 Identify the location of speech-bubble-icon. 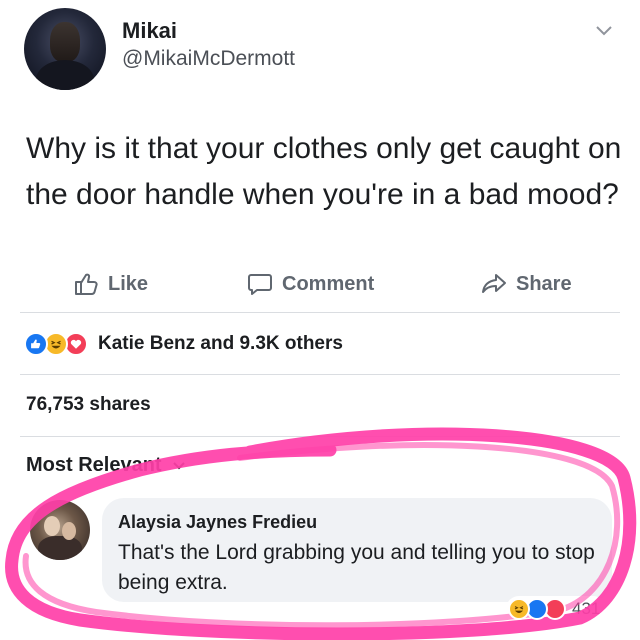
(260, 284).